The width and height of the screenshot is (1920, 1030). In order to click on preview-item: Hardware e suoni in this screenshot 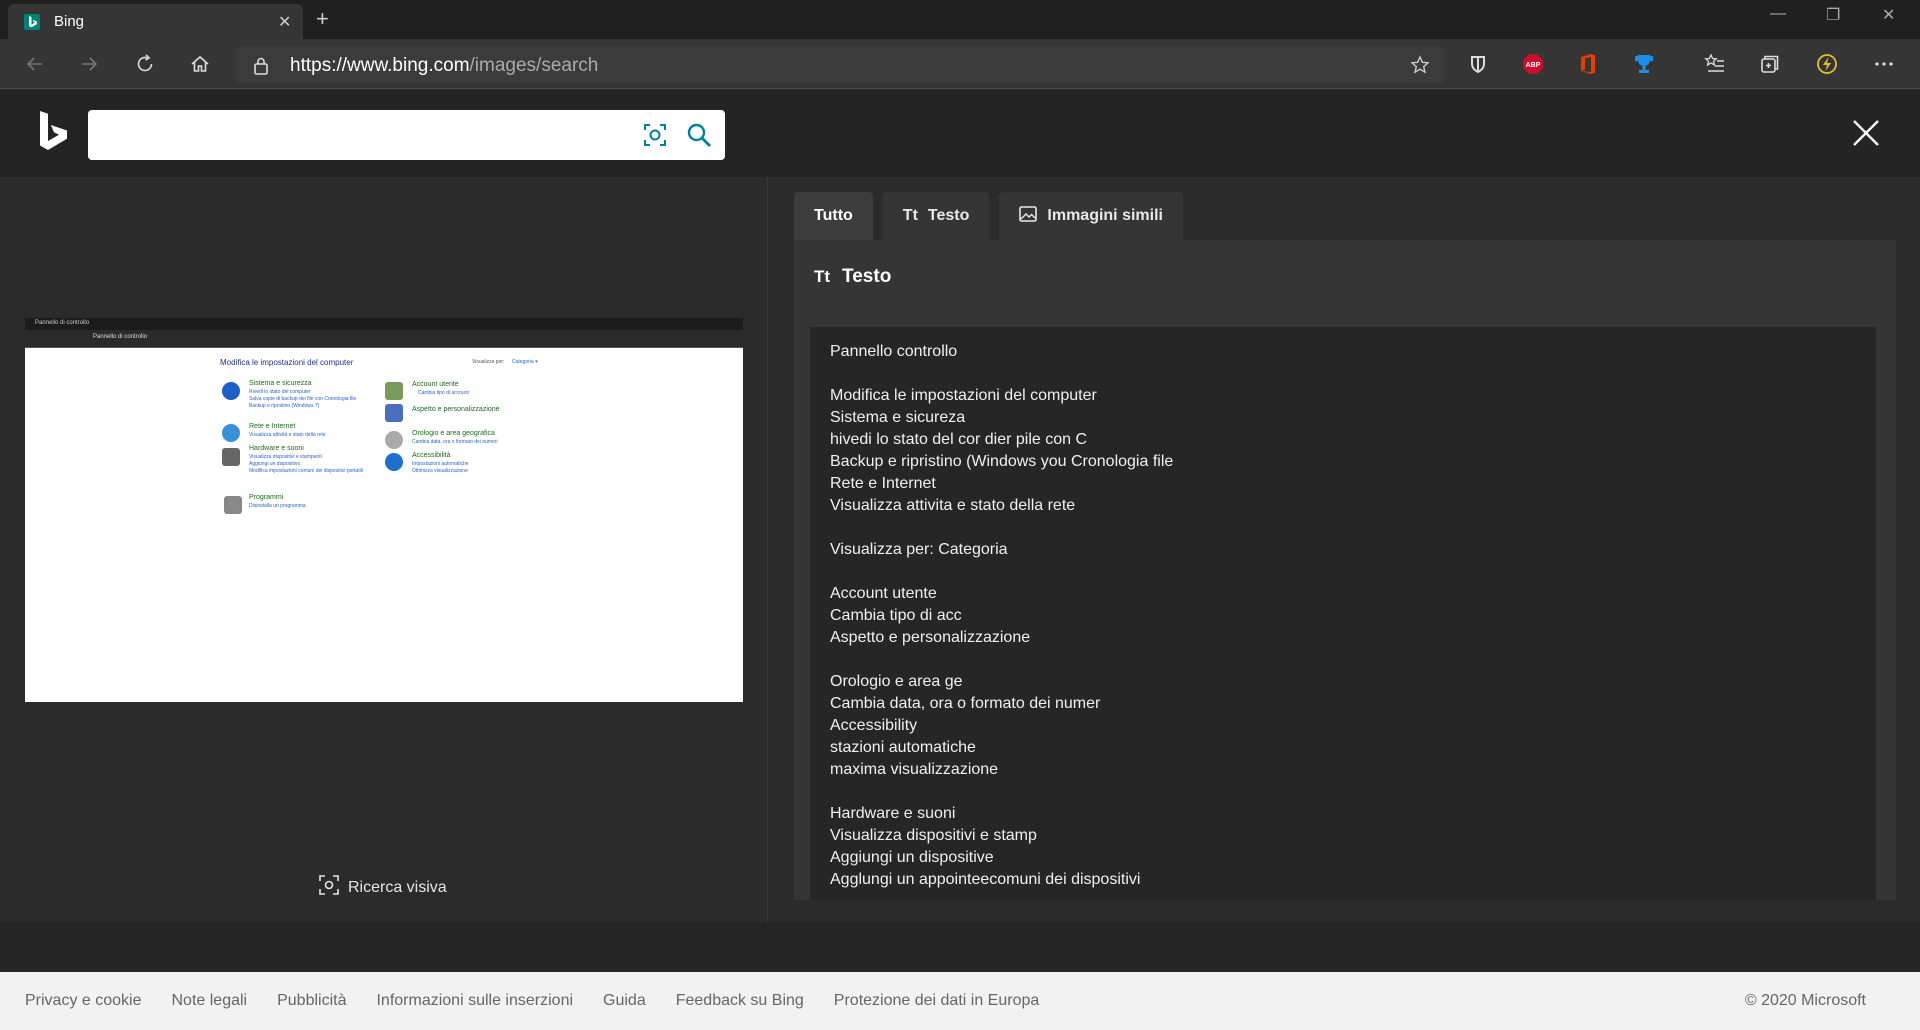, I will do `click(276, 448)`.